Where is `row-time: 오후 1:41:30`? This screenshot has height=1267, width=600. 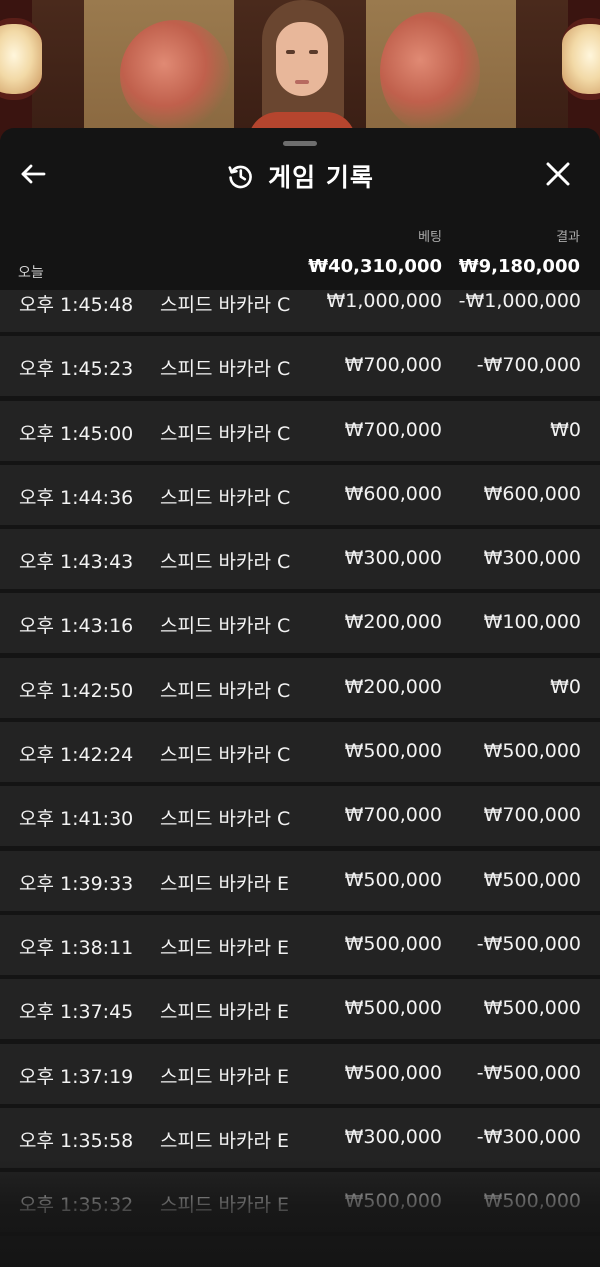
row-time: 오후 1:41:30 is located at coordinates (76, 819).